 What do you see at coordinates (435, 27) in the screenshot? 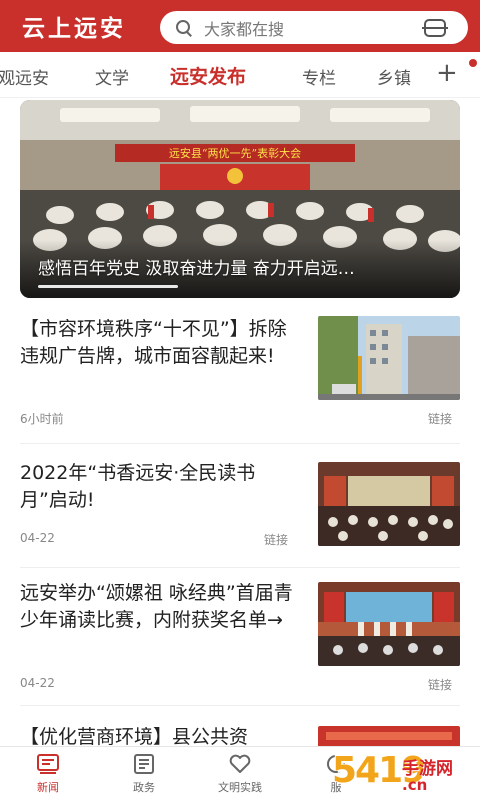
I see `scan-icon` at bounding box center [435, 27].